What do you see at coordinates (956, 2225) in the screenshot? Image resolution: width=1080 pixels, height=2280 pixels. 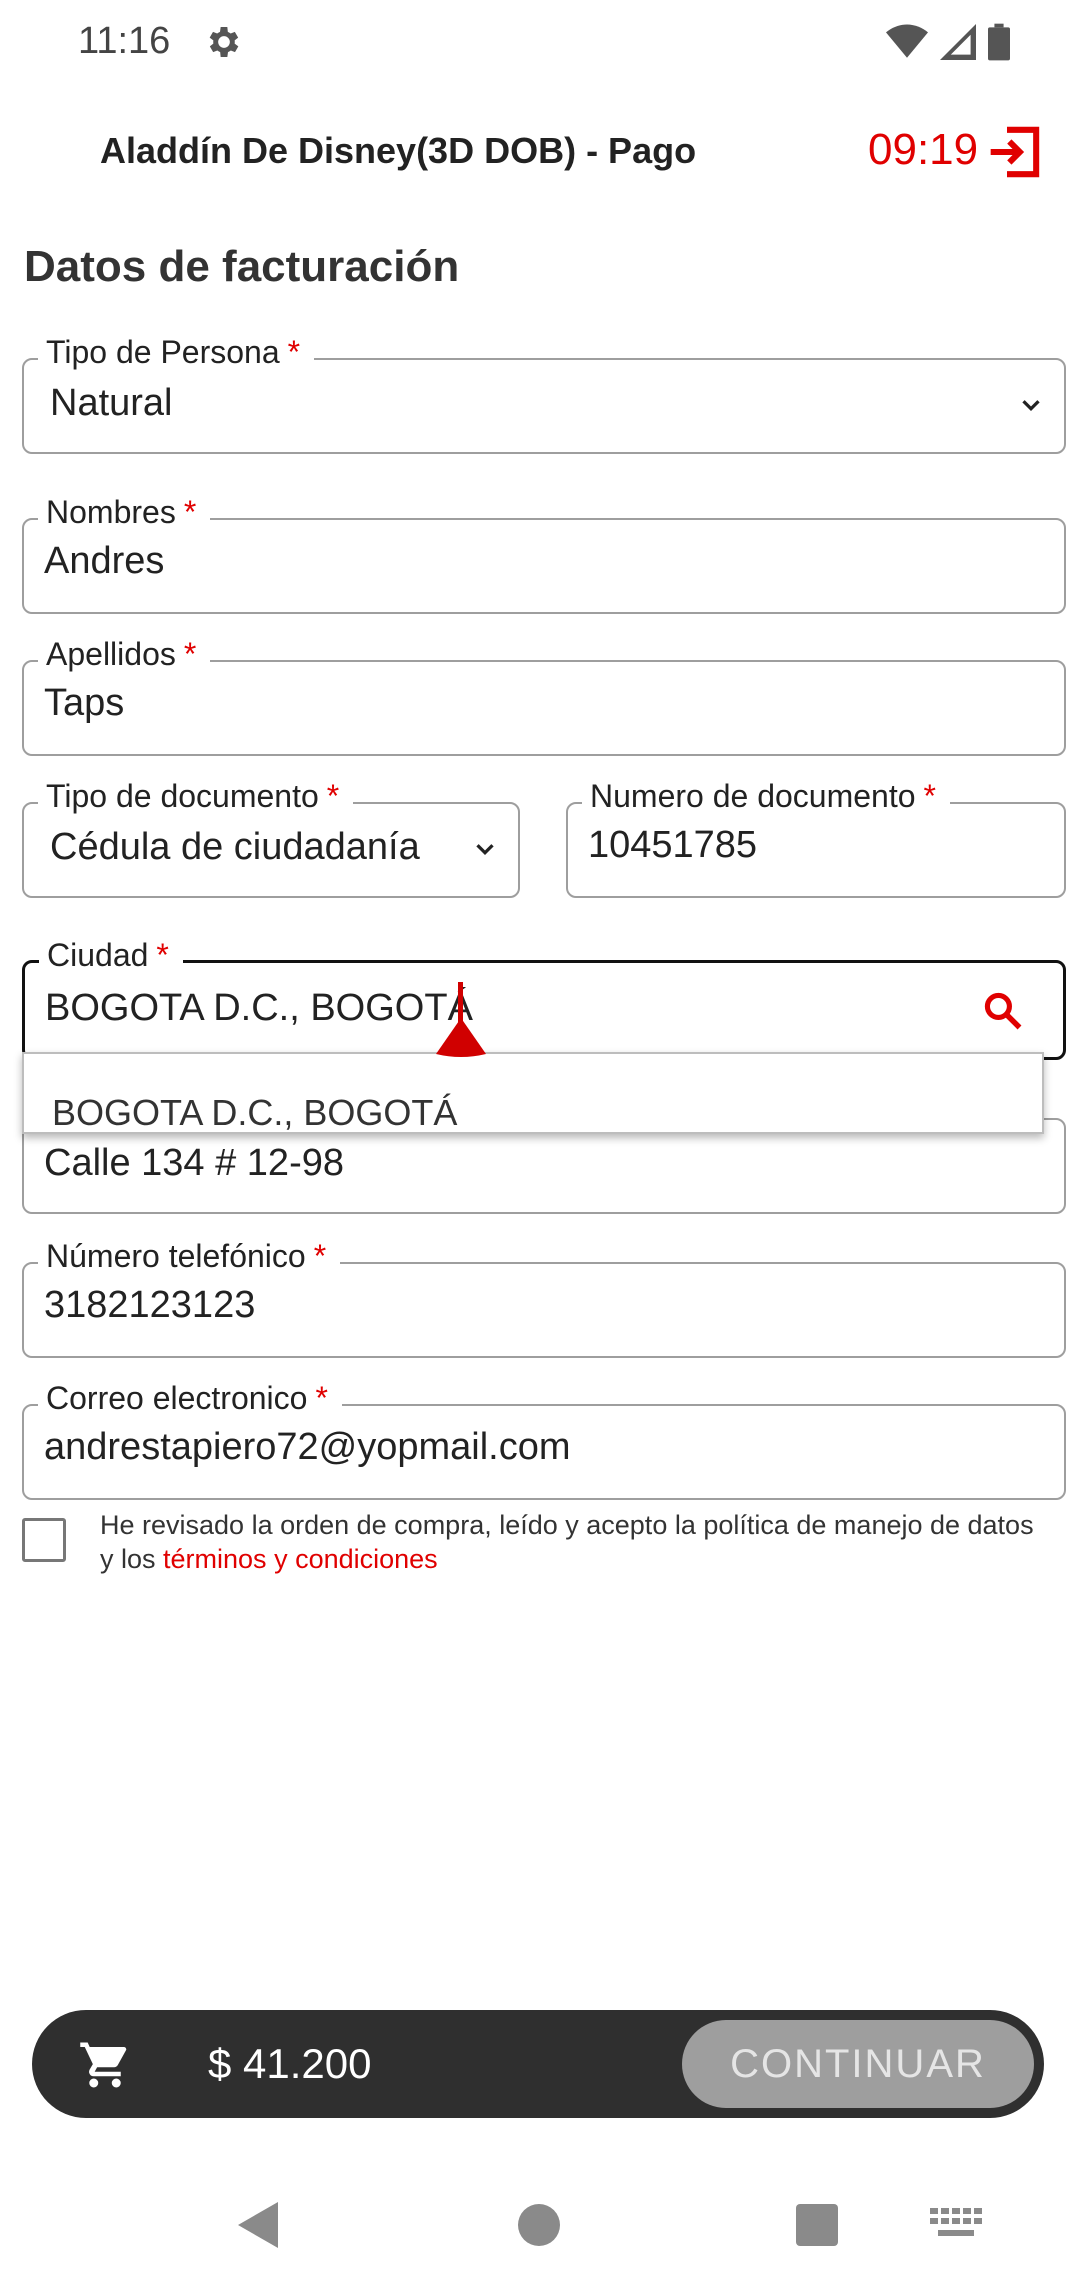 I see `keyboard-icon` at bounding box center [956, 2225].